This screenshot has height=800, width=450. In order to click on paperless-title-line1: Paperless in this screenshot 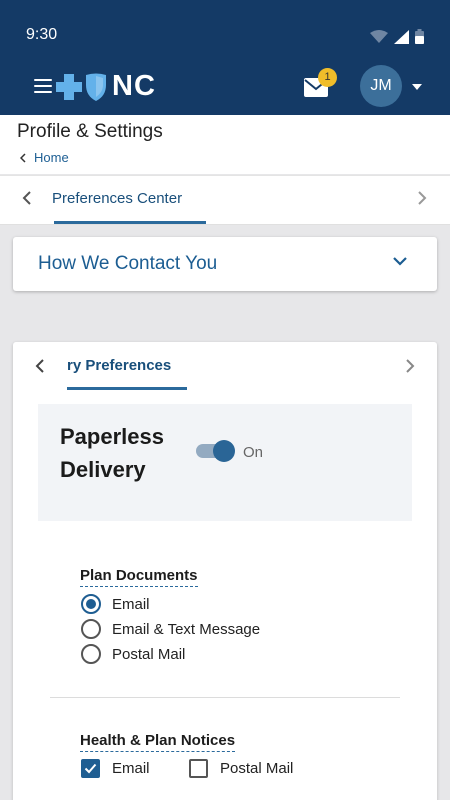, I will do `click(112, 436)`.